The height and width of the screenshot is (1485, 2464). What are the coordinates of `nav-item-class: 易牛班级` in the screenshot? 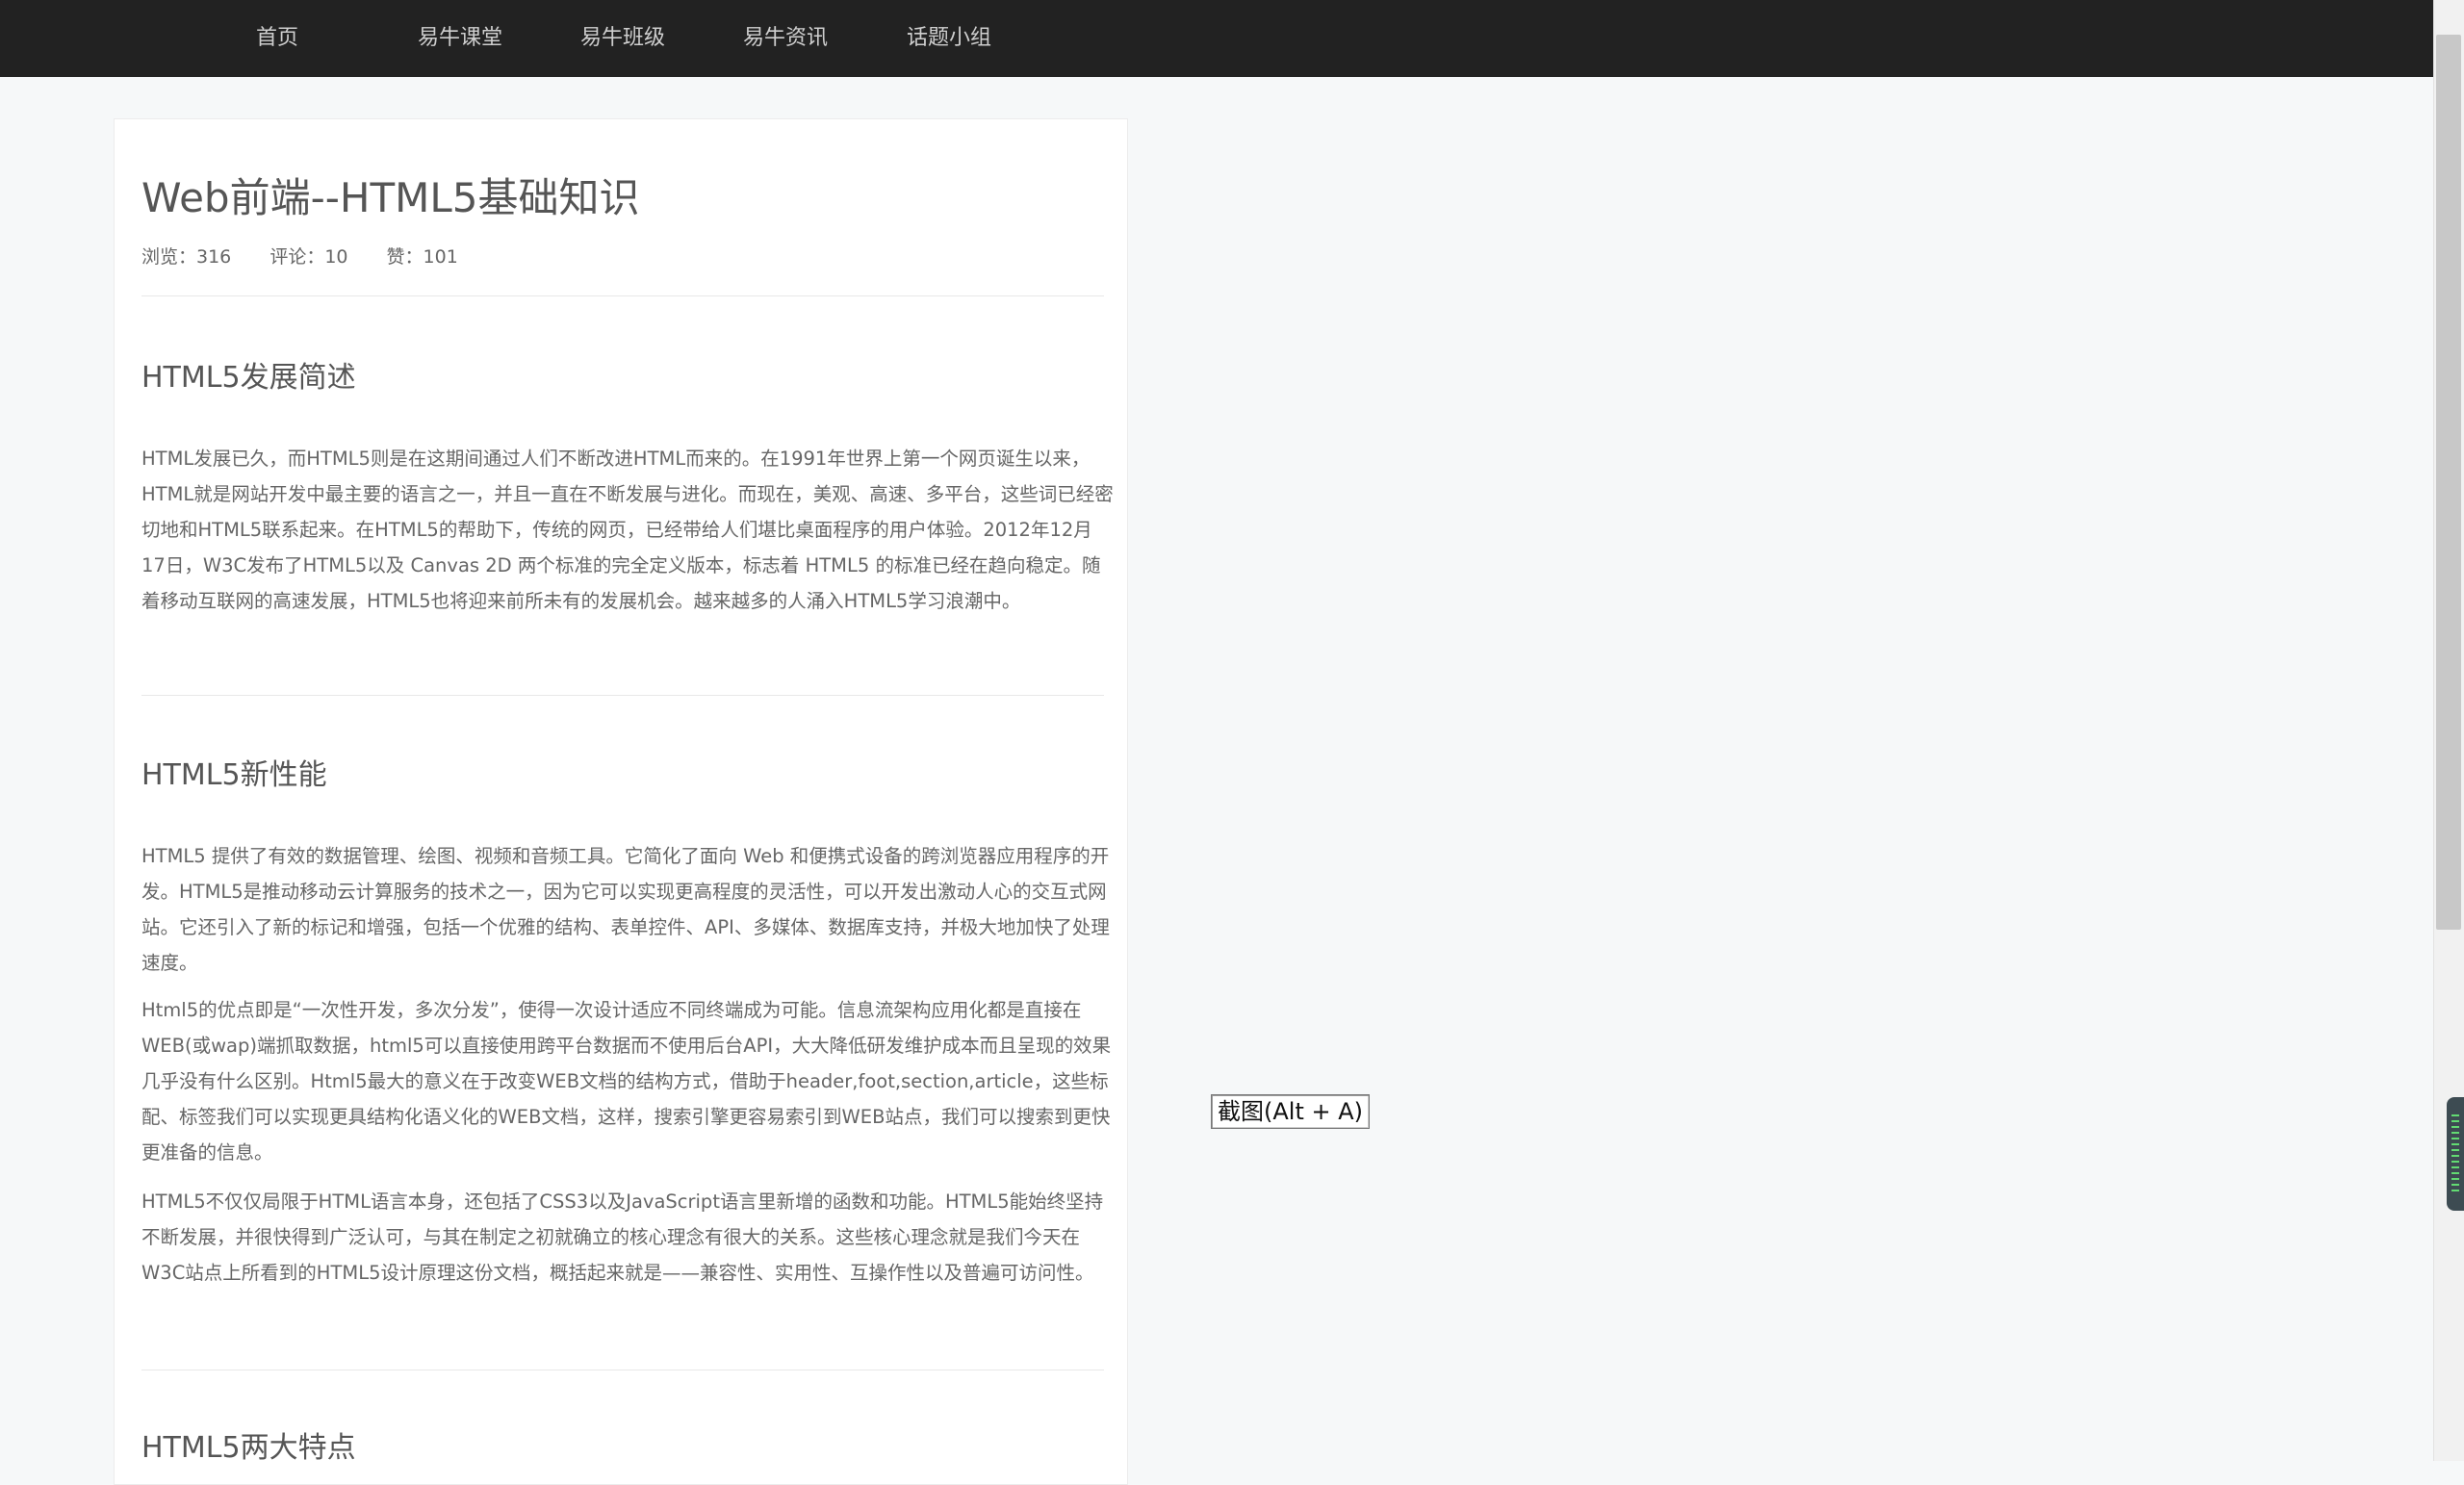 It's located at (622, 38).